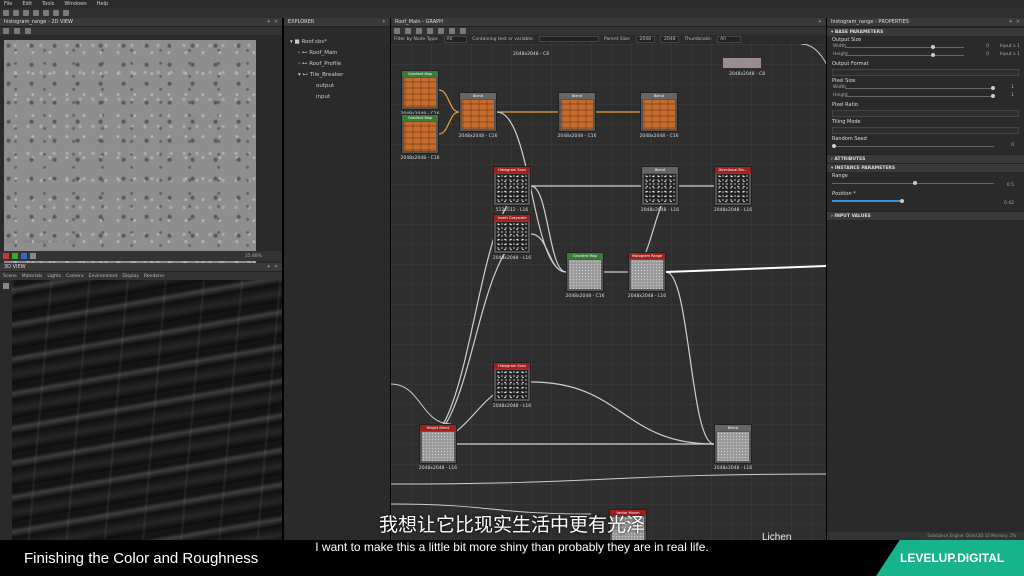  What do you see at coordinates (56, 13) in the screenshot?
I see `undo-icon` at bounding box center [56, 13].